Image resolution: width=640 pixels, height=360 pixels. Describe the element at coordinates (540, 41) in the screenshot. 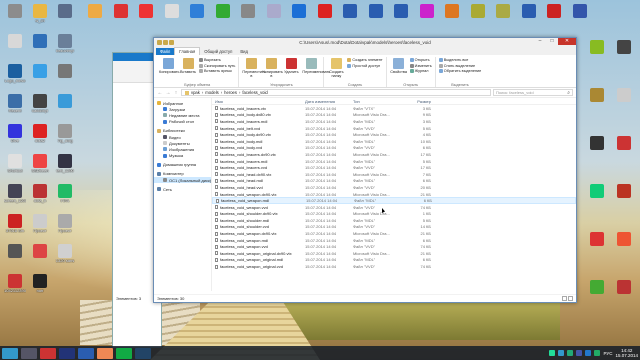

I see `minimize-button: –` at that location.